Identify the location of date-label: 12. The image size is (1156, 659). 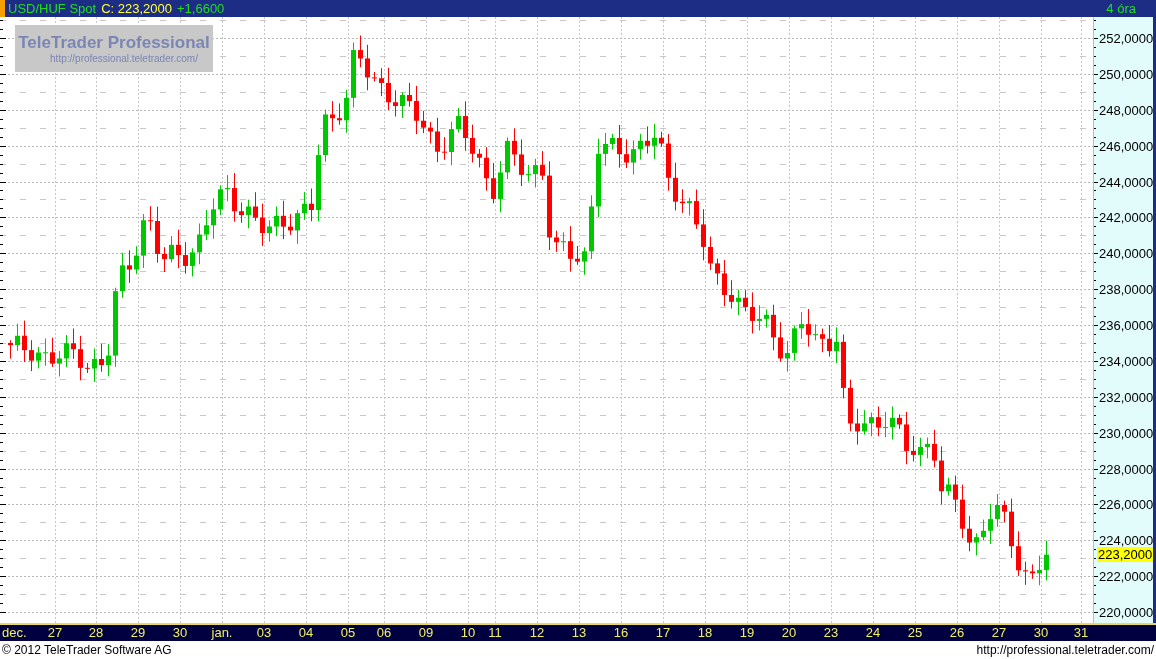
(537, 632).